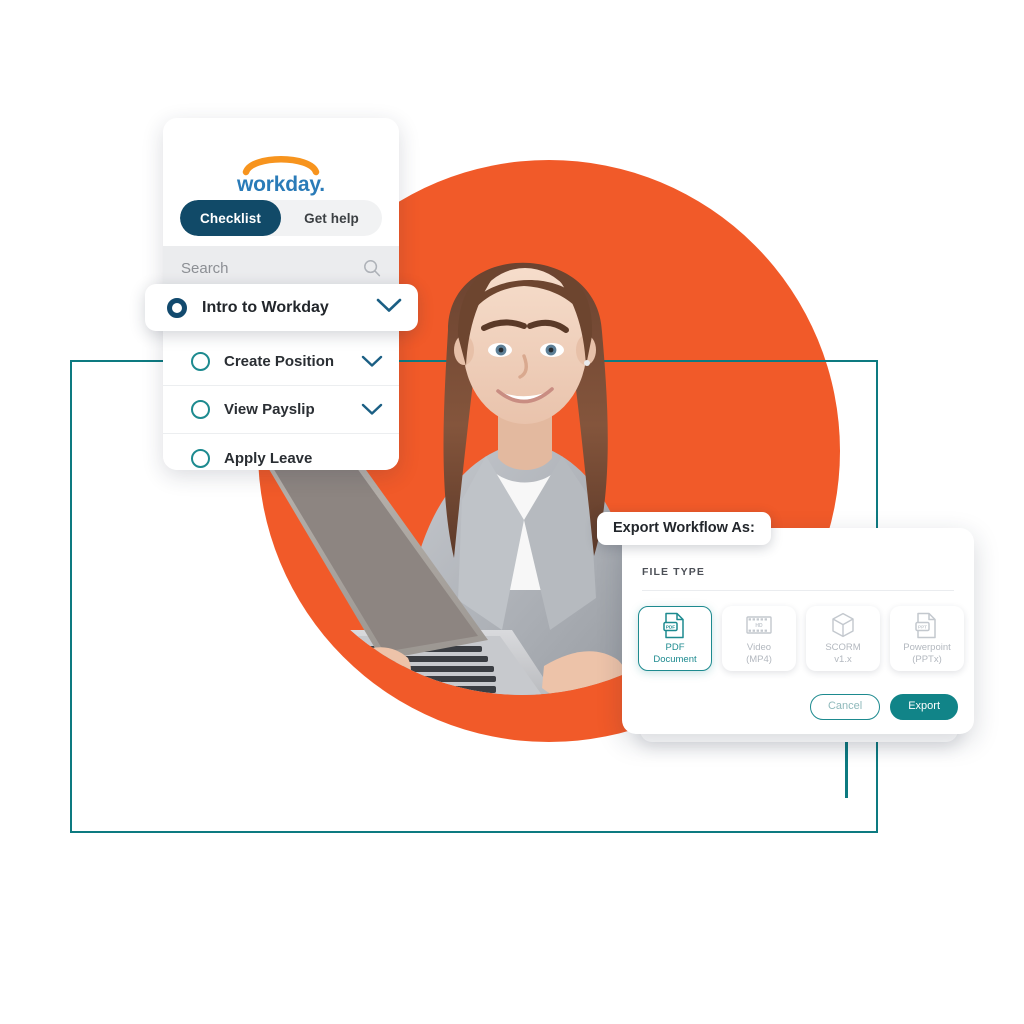 This screenshot has width=1024, height=1024. I want to click on list-item-label: Apply Leave, so click(268, 458).